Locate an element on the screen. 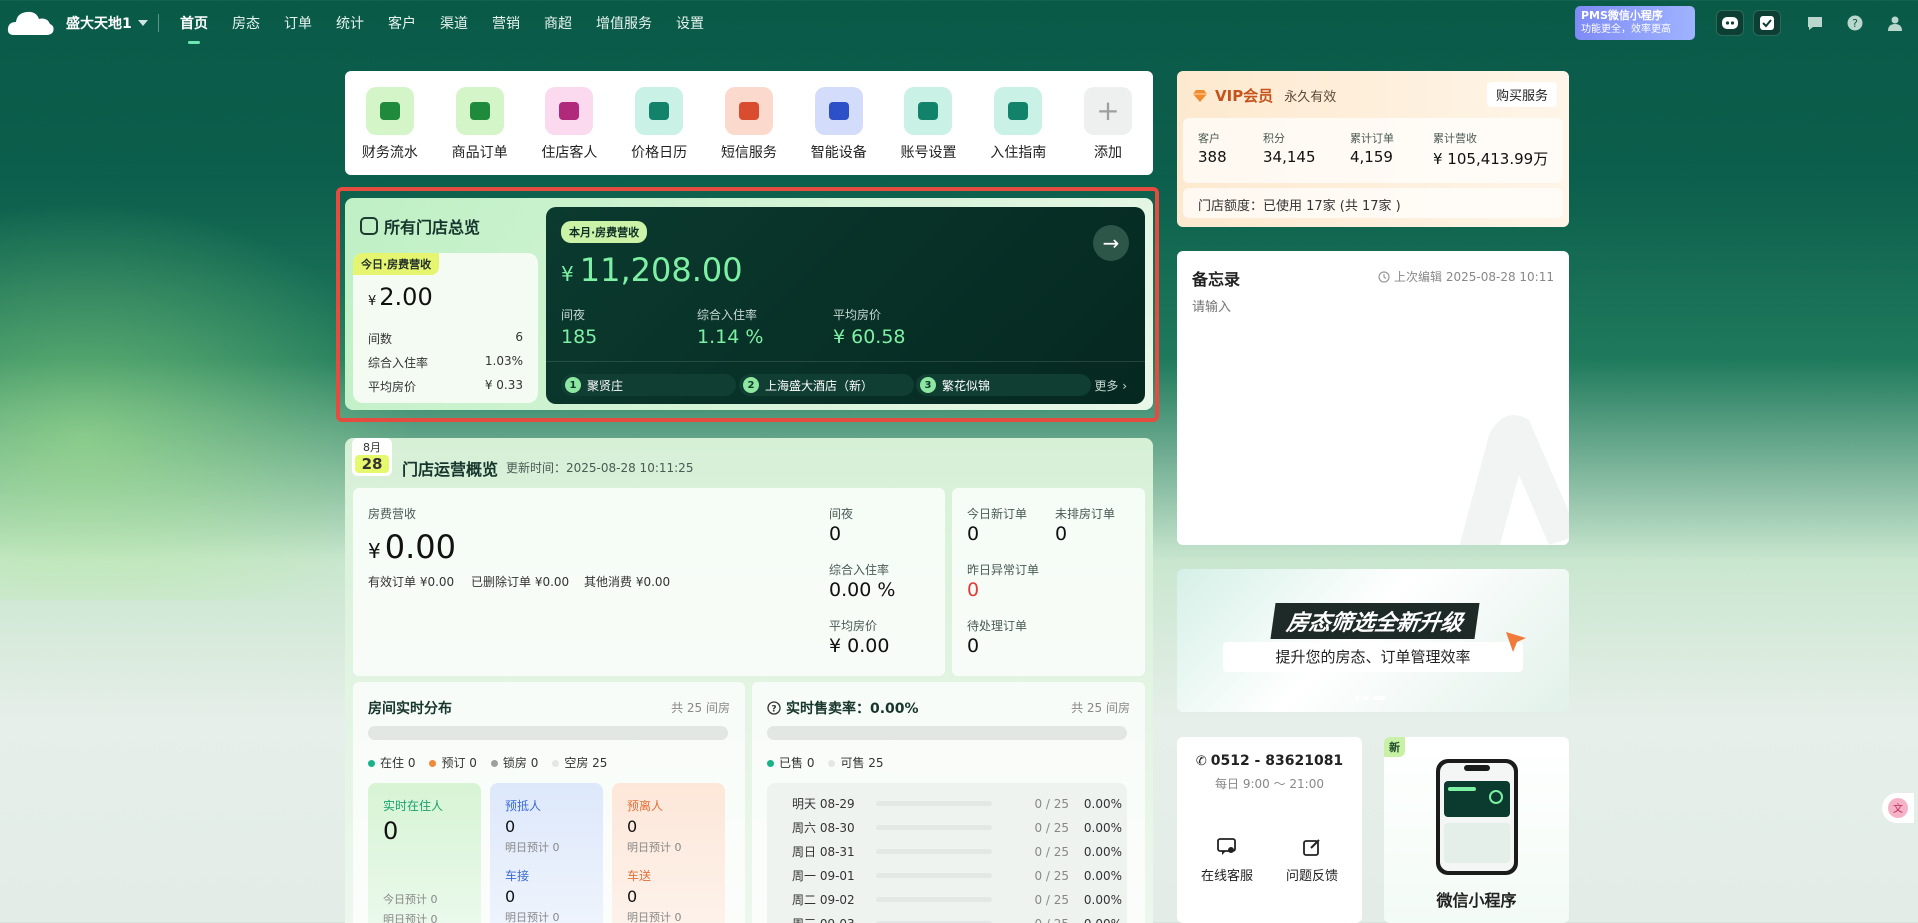  miniapp-promo-banner: PMS微信小程序 功能更全，效率更高 is located at coordinates (1635, 23).